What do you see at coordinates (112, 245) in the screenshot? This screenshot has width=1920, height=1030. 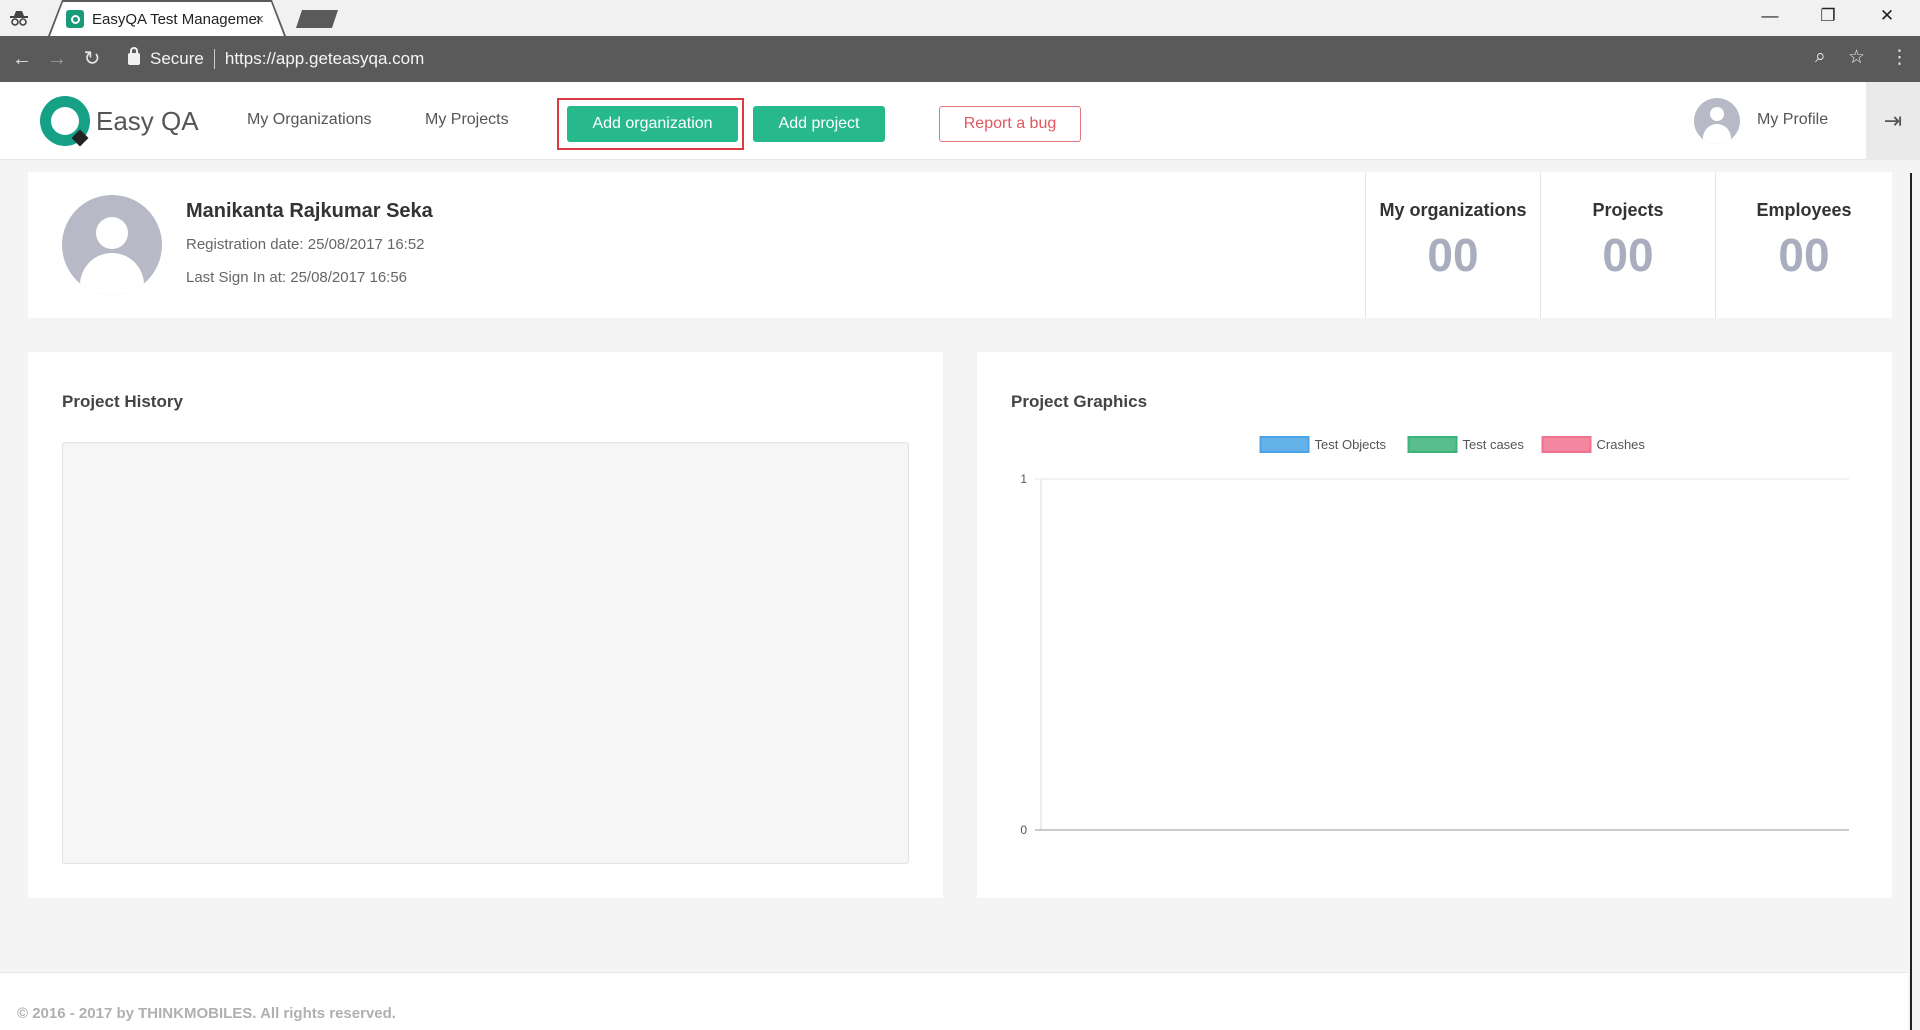 I see `user-avatar` at bounding box center [112, 245].